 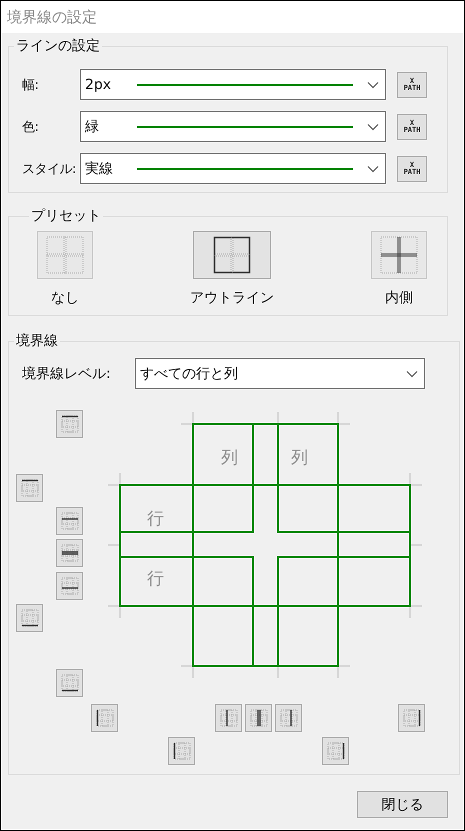 What do you see at coordinates (233, 126) in the screenshot?
I see `line-dropdown: 緑` at bounding box center [233, 126].